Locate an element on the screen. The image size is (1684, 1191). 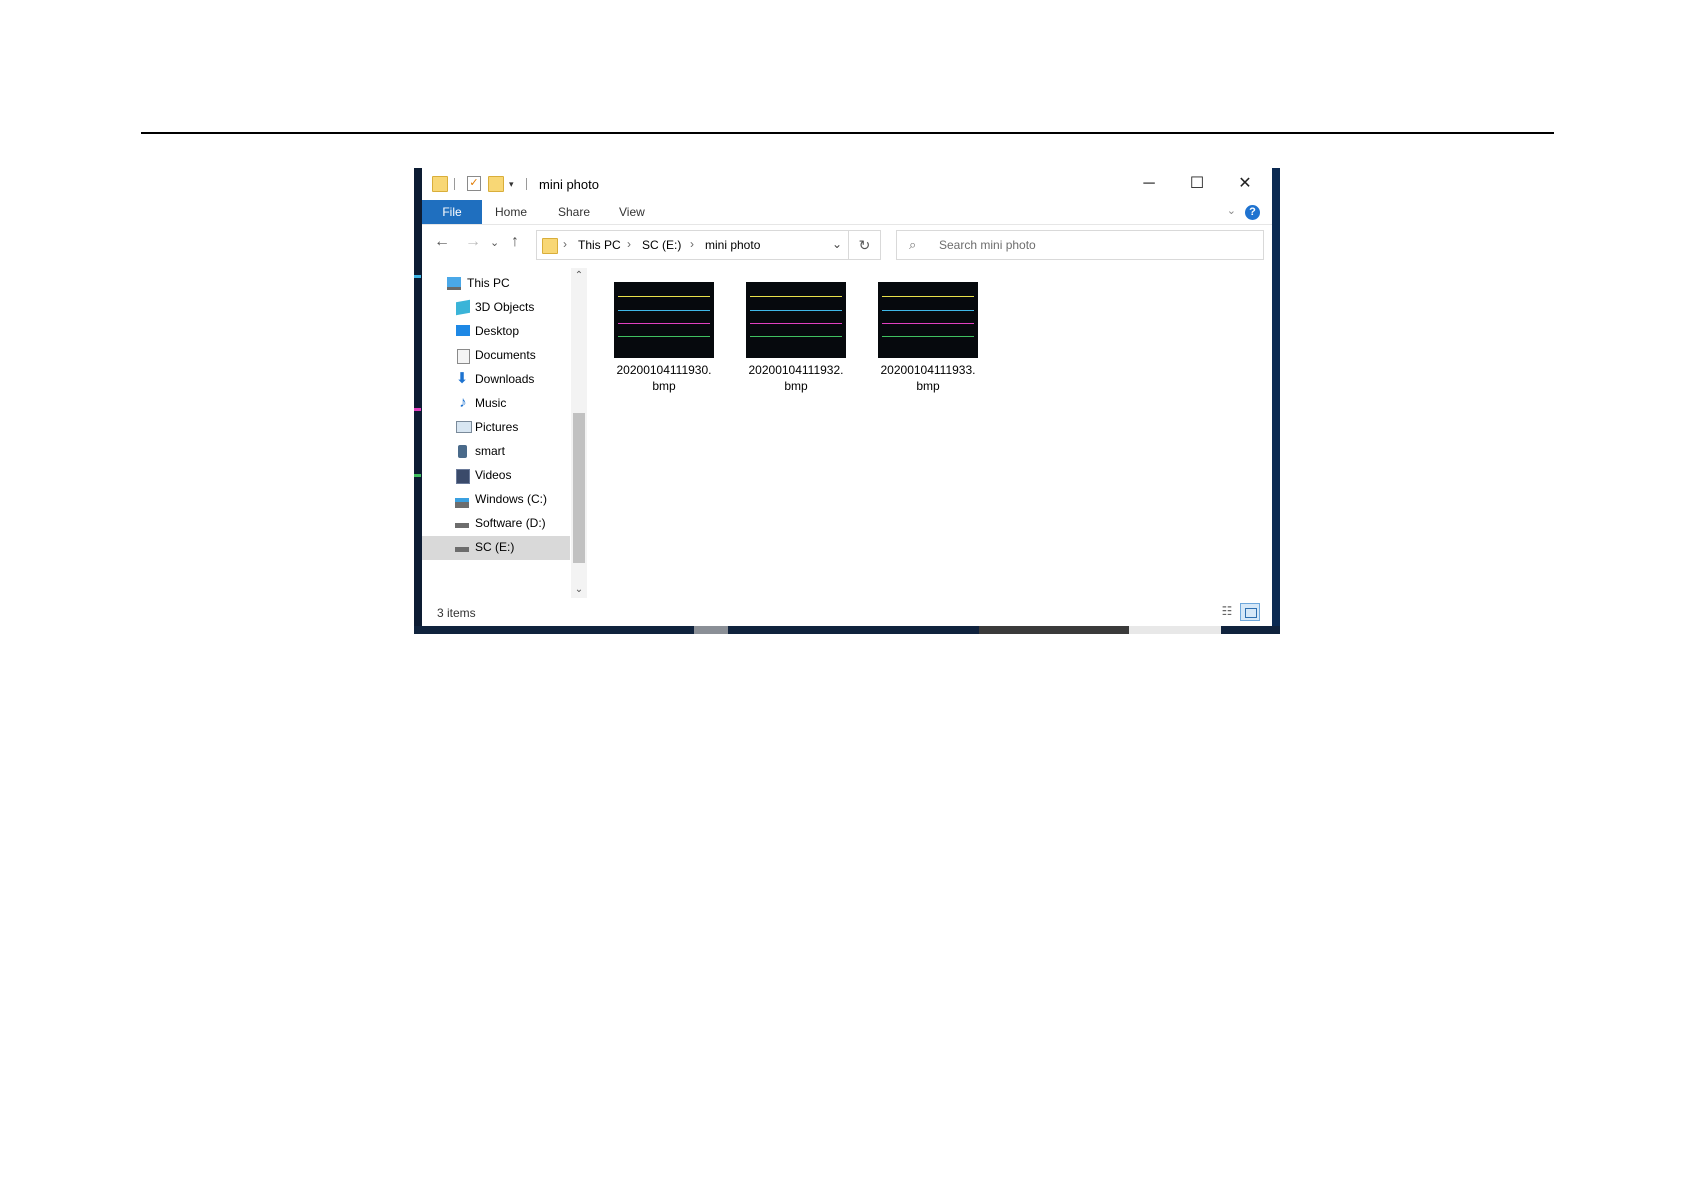
status-bar: 3 items ☷ is located at coordinates (847, 612).